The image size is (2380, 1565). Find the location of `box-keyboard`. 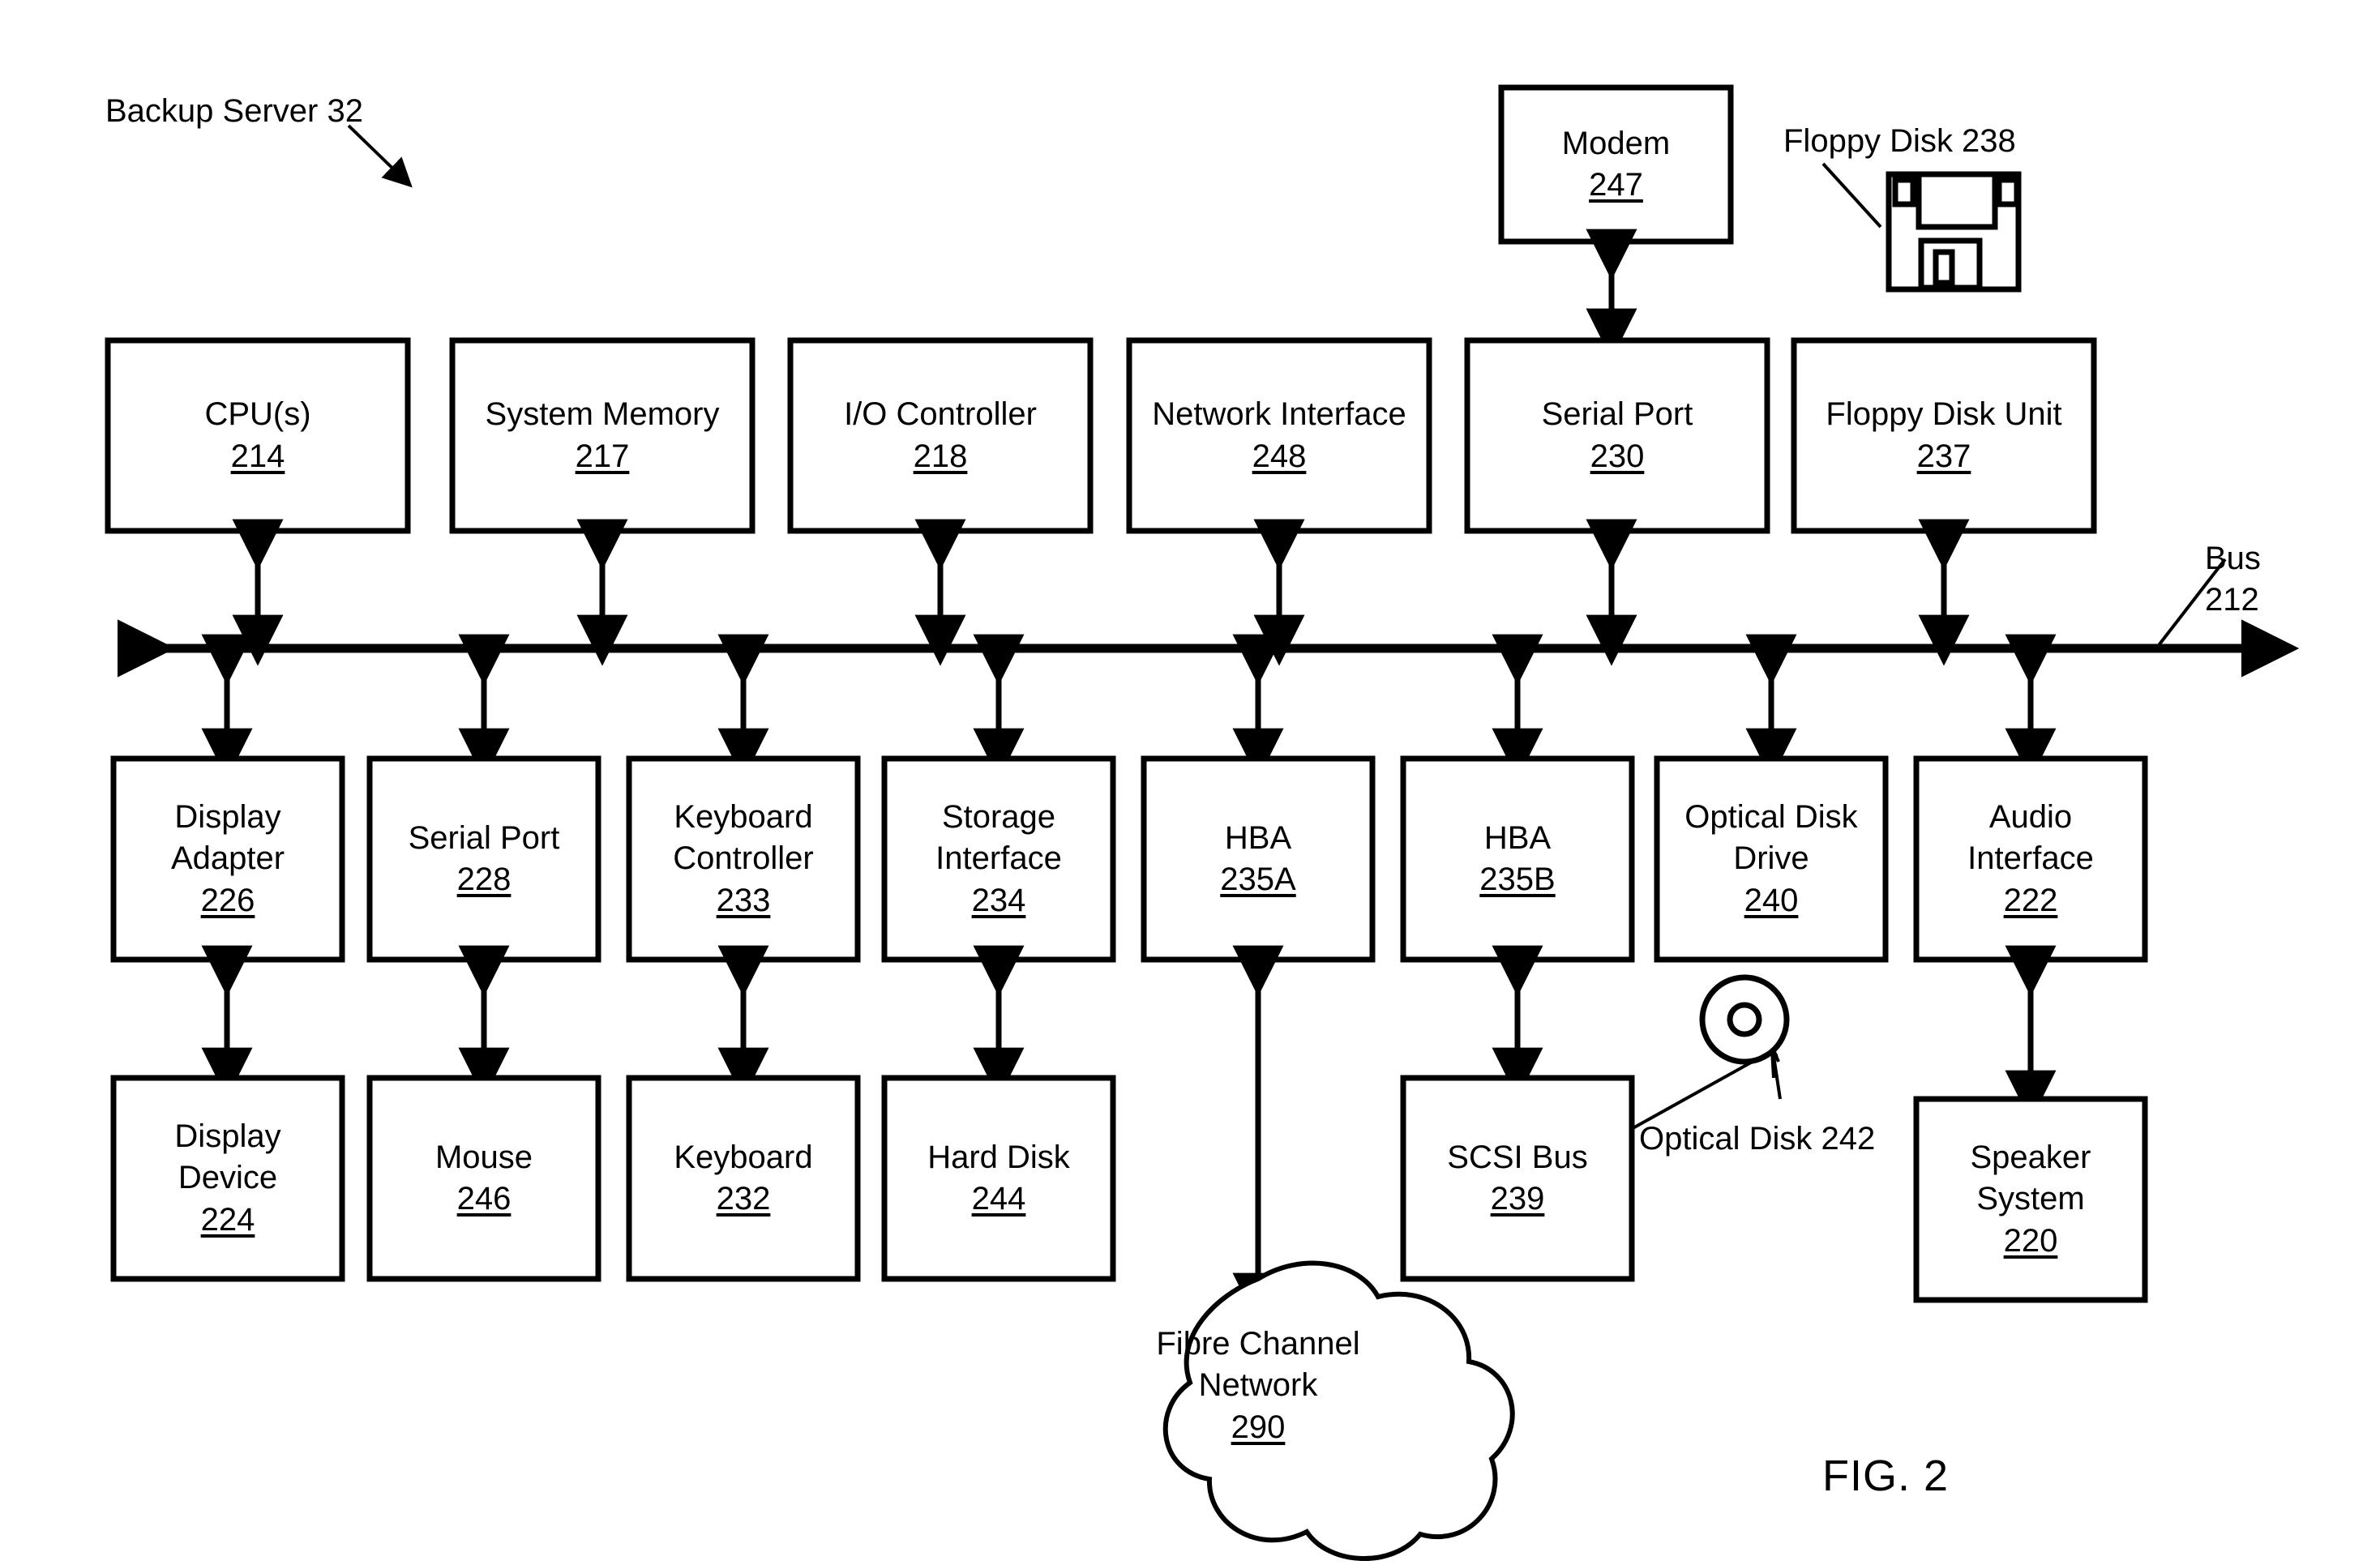

box-keyboard is located at coordinates (743, 1178).